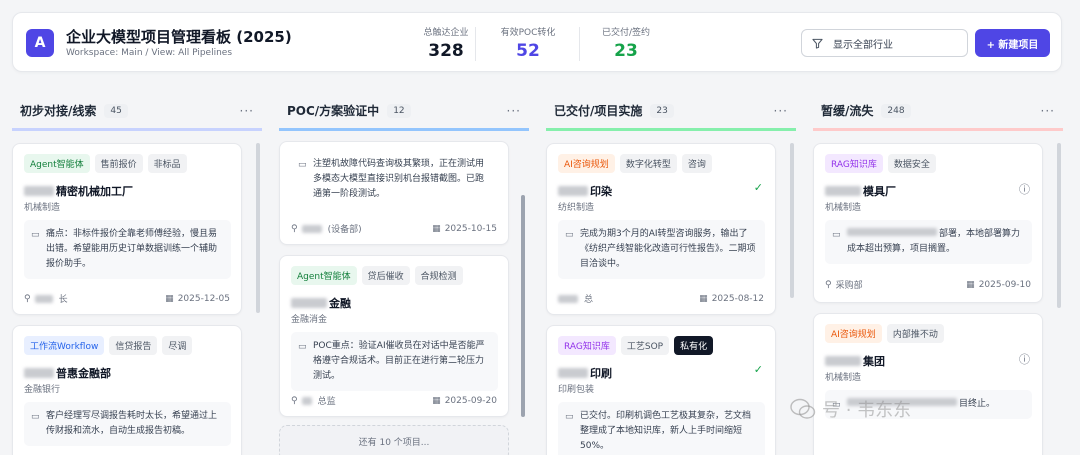  I want to click on tag: 售前报价, so click(118, 163).